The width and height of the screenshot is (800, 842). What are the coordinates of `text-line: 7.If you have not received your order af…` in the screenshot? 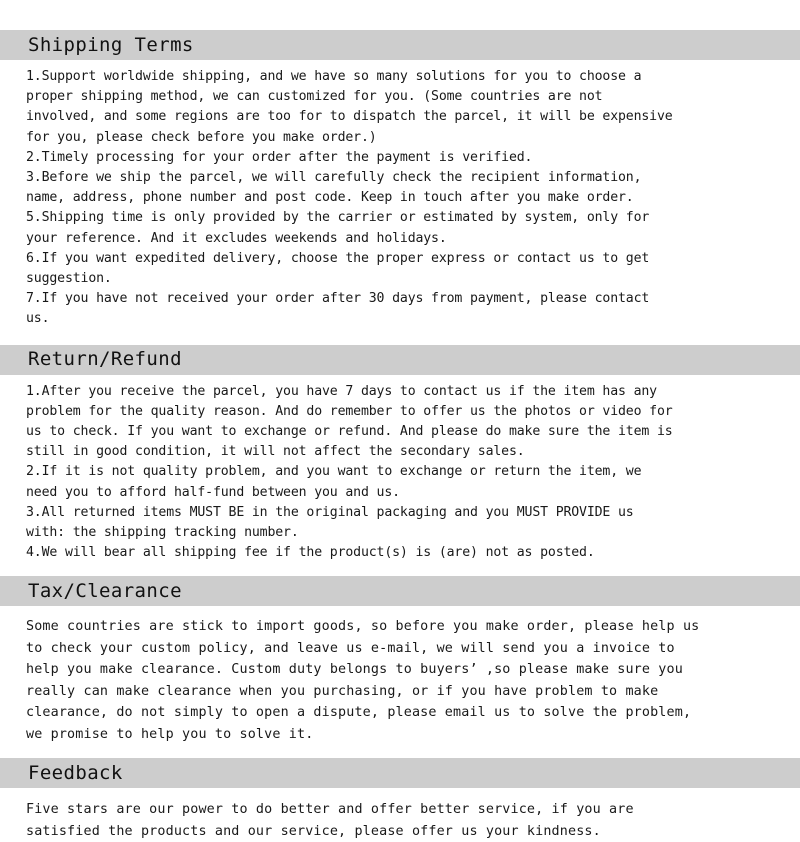 It's located at (338, 299).